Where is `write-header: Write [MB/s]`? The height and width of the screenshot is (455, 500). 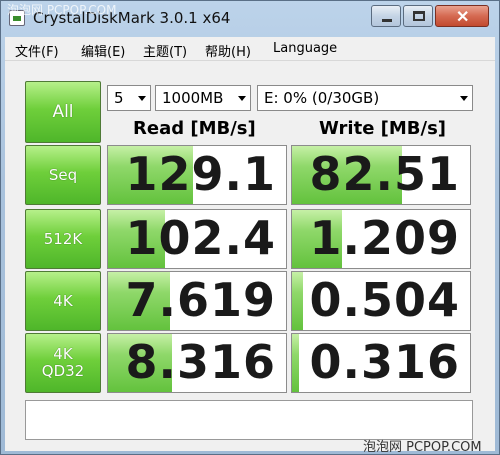
write-header: Write [MB/s] is located at coordinates (383, 128).